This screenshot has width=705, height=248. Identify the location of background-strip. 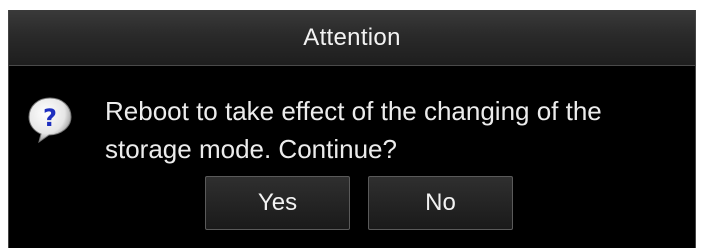
(352, 5).